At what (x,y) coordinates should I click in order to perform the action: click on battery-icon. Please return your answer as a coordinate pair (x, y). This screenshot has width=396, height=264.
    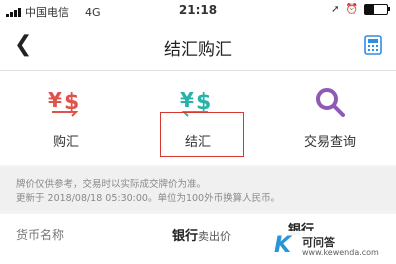
    Looking at the image, I should click on (377, 9).